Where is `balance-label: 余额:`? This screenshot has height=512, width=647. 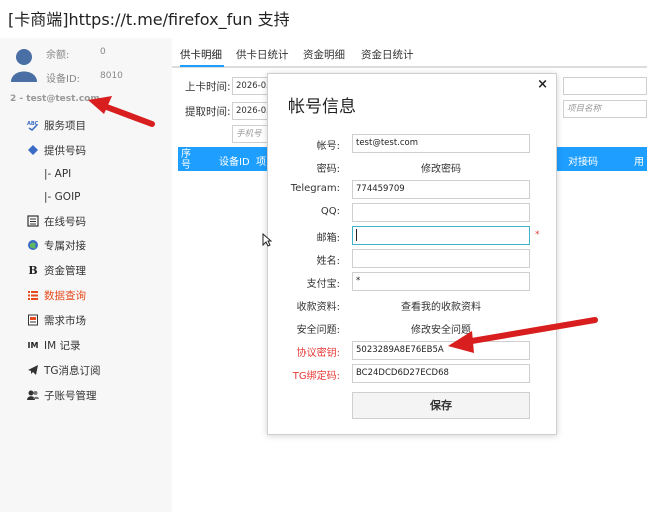
balance-label: 余额: is located at coordinates (58, 55).